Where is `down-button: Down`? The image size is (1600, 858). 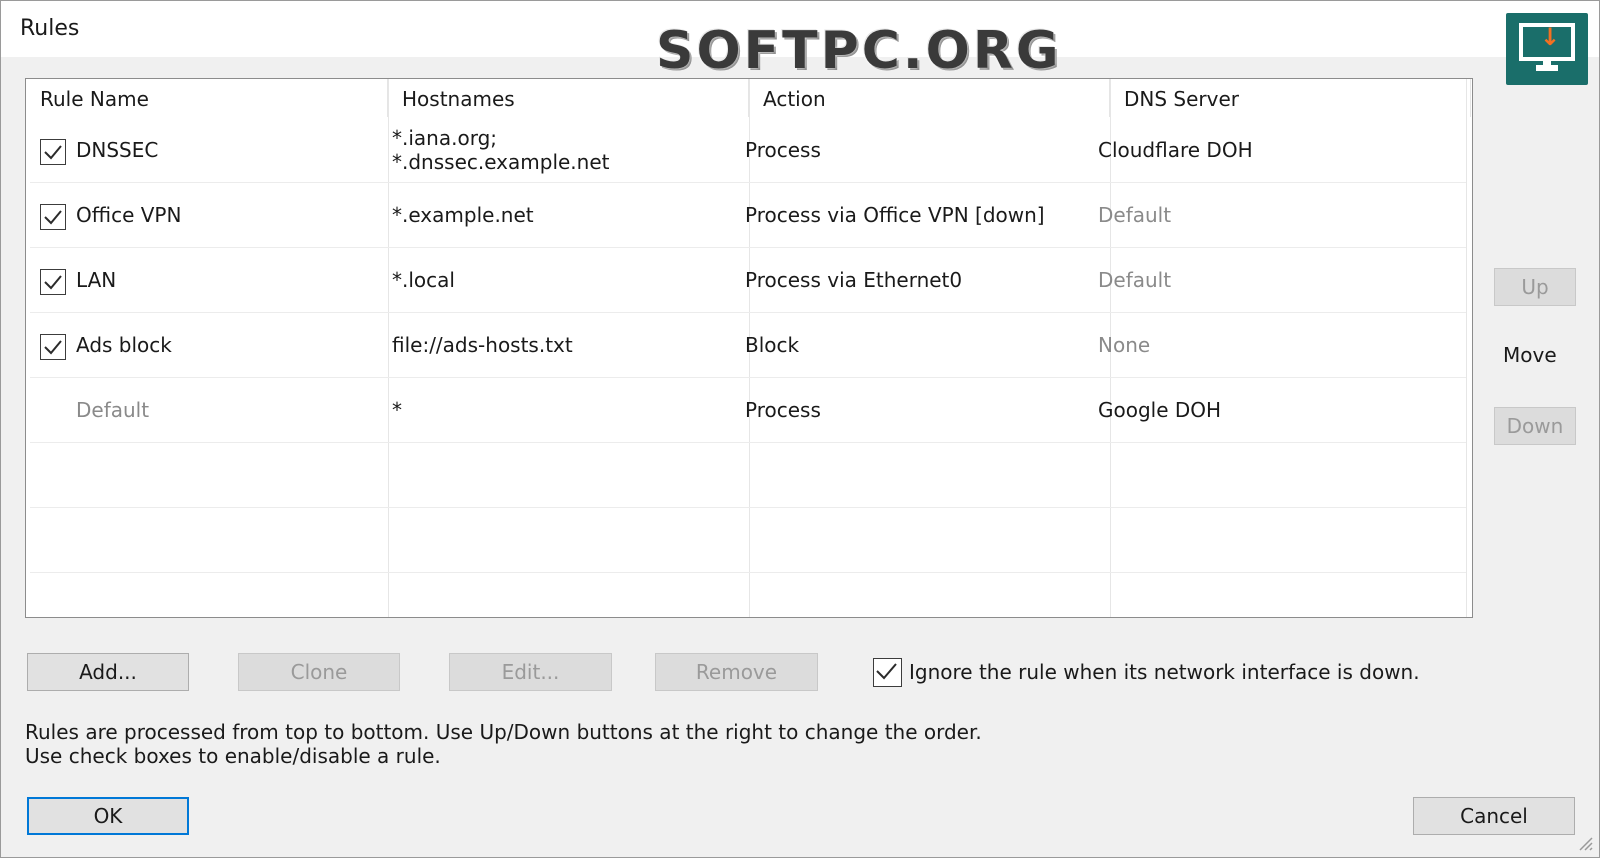 down-button: Down is located at coordinates (1535, 426).